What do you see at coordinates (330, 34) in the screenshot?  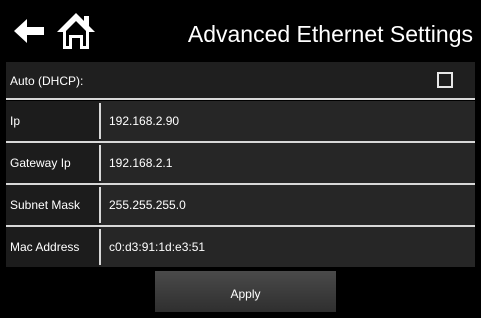 I see `page-title: Advanced Ethernet Settings` at bounding box center [330, 34].